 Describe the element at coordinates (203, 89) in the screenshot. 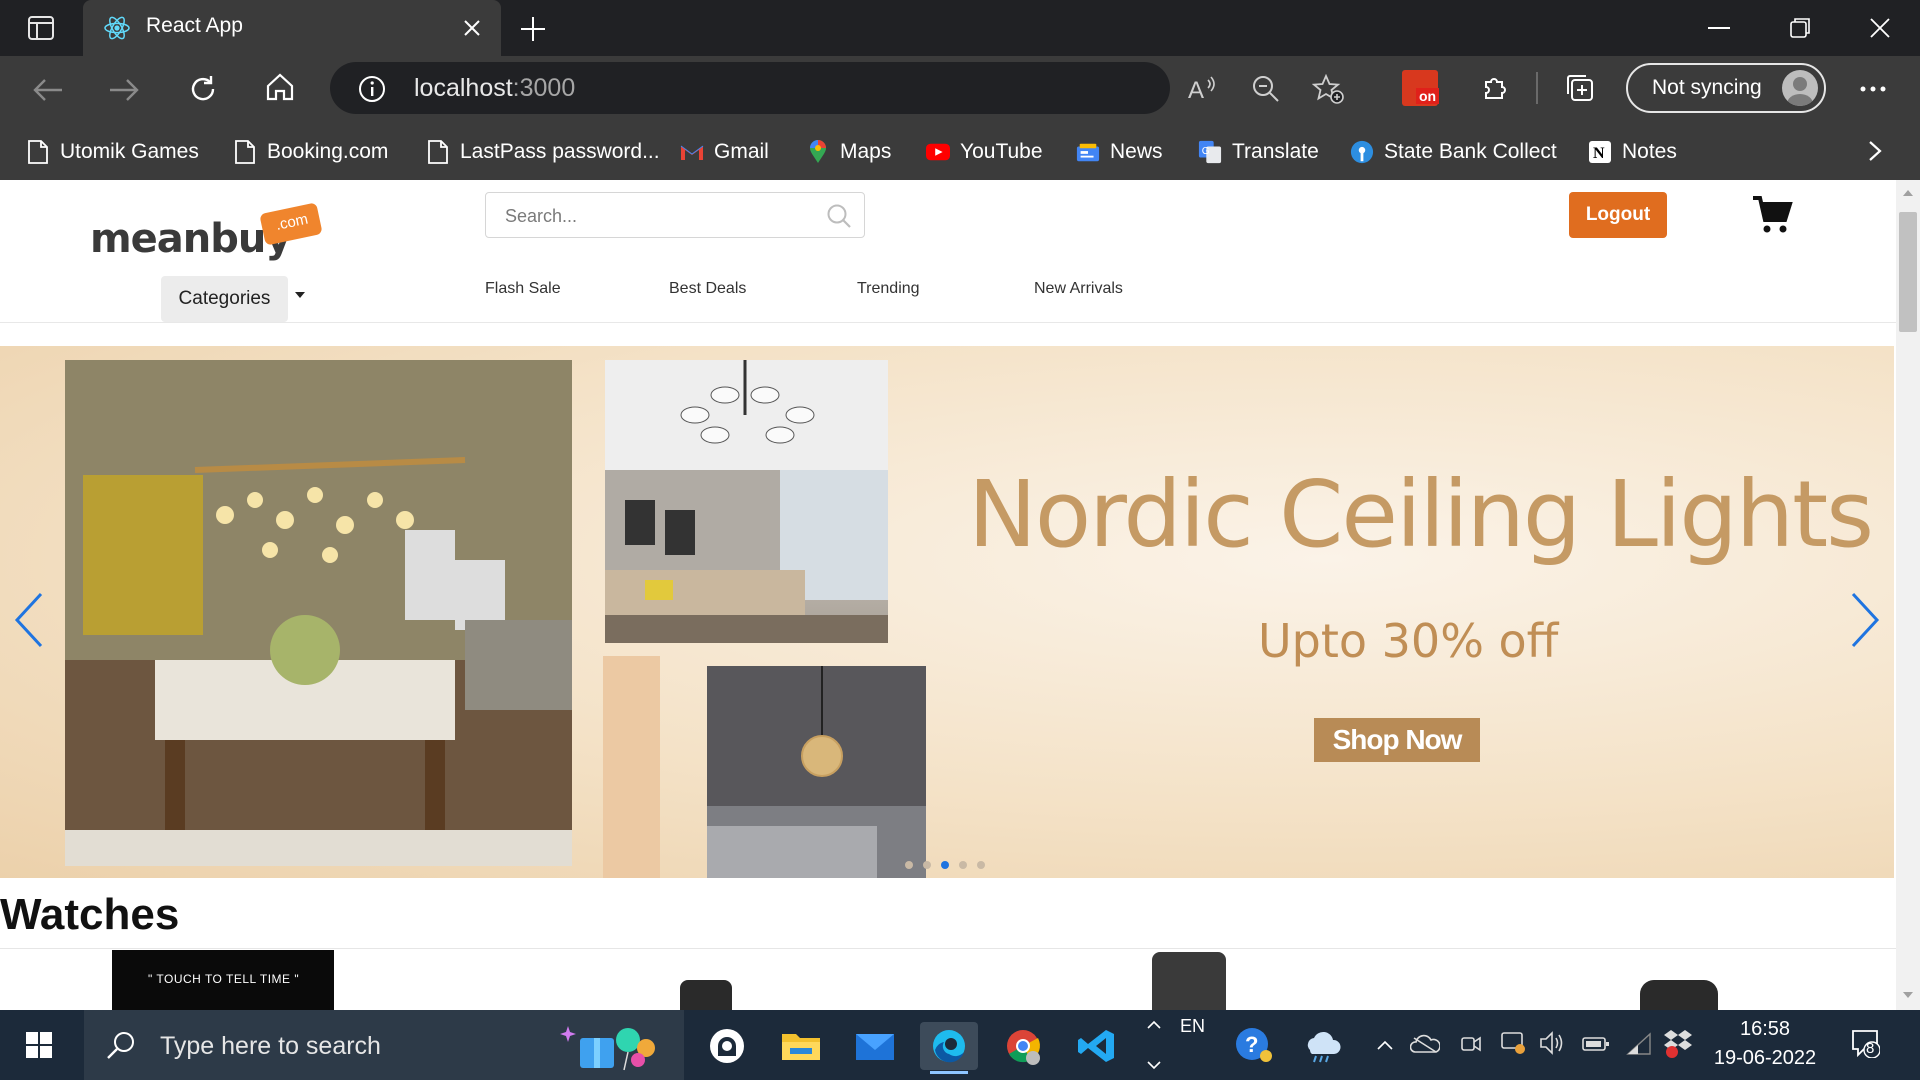

I see `refresh-icon` at that location.